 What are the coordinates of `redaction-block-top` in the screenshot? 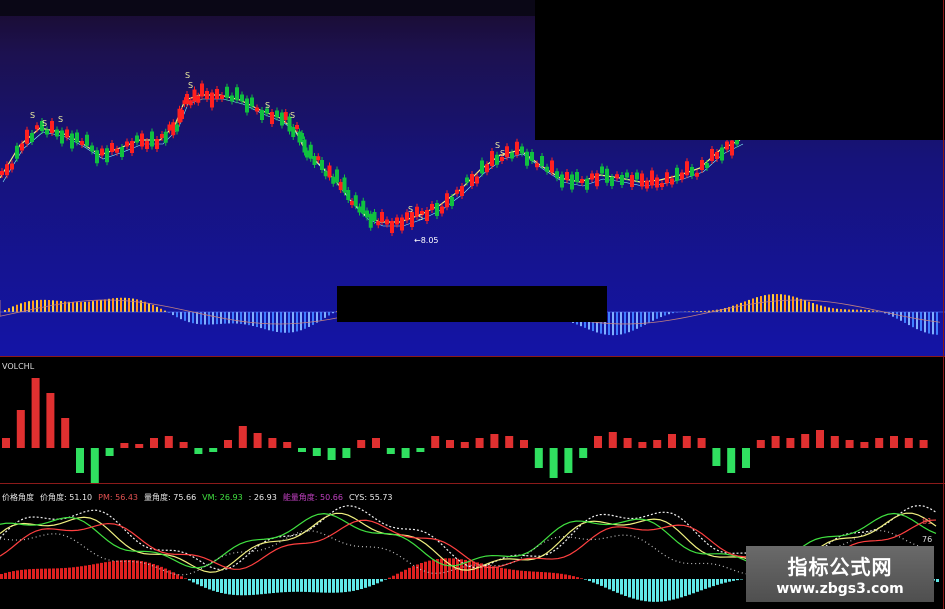 It's located at (740, 70).